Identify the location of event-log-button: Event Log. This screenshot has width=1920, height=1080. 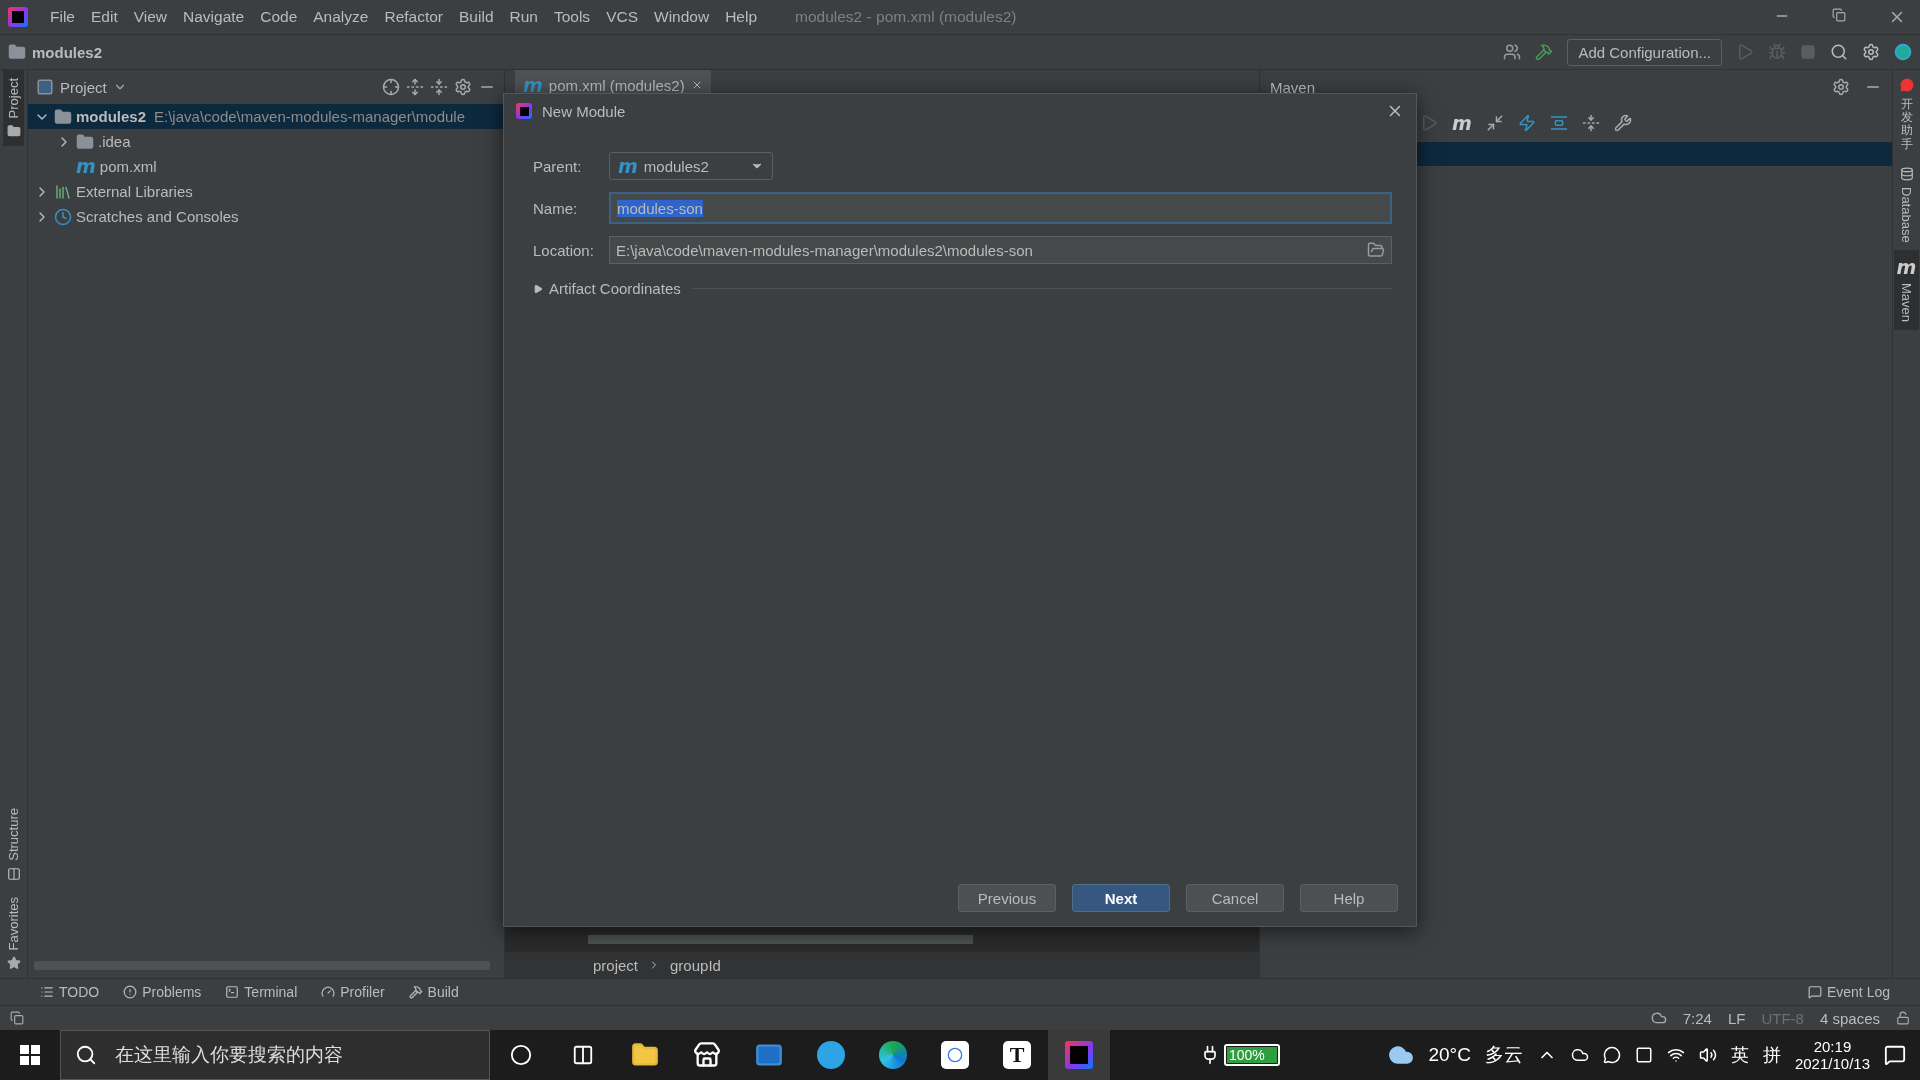
(1848, 992).